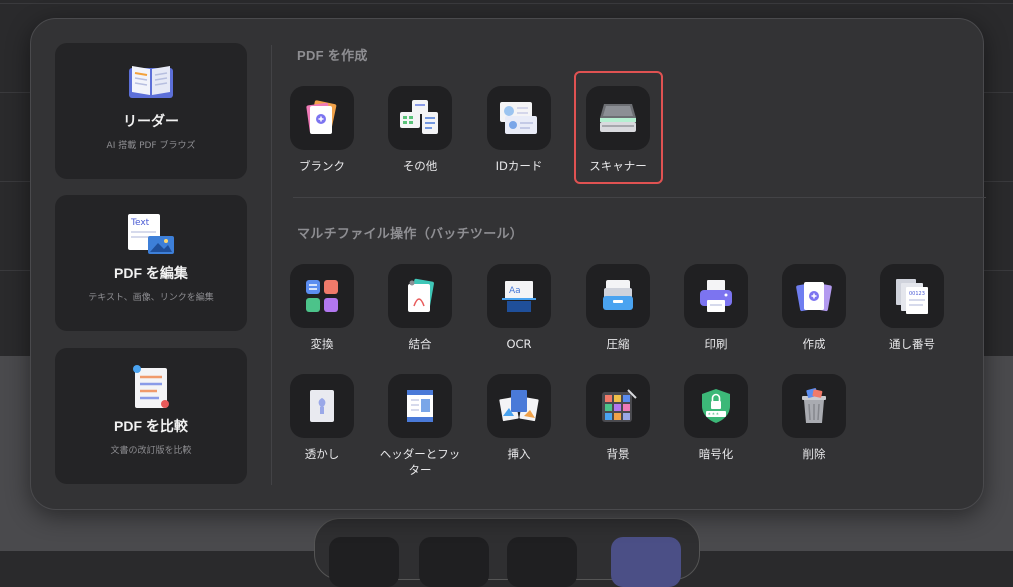 The image size is (1013, 587). I want to click on tool-convert: 変換, so click(322, 308).